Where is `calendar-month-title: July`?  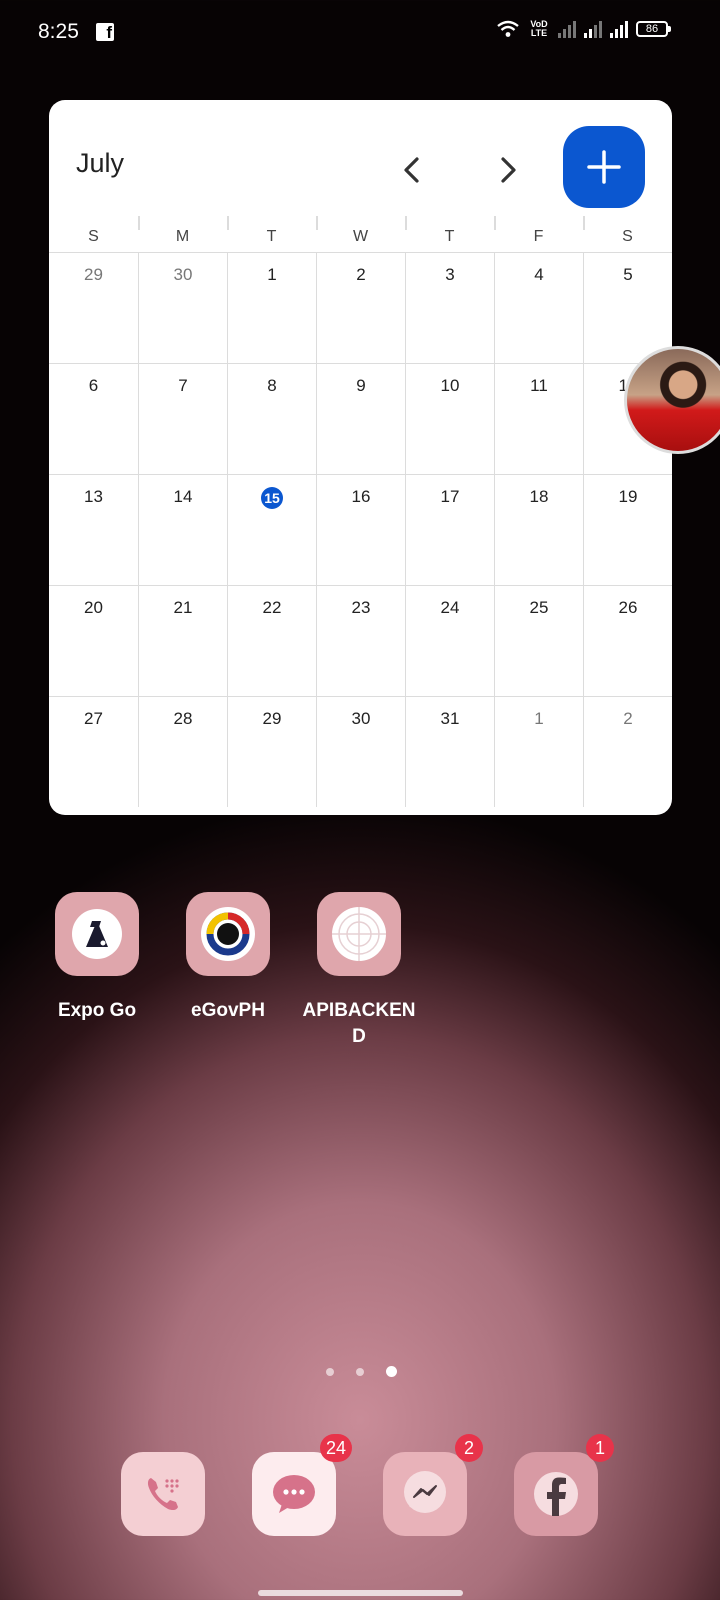 calendar-month-title: July is located at coordinates (100, 163).